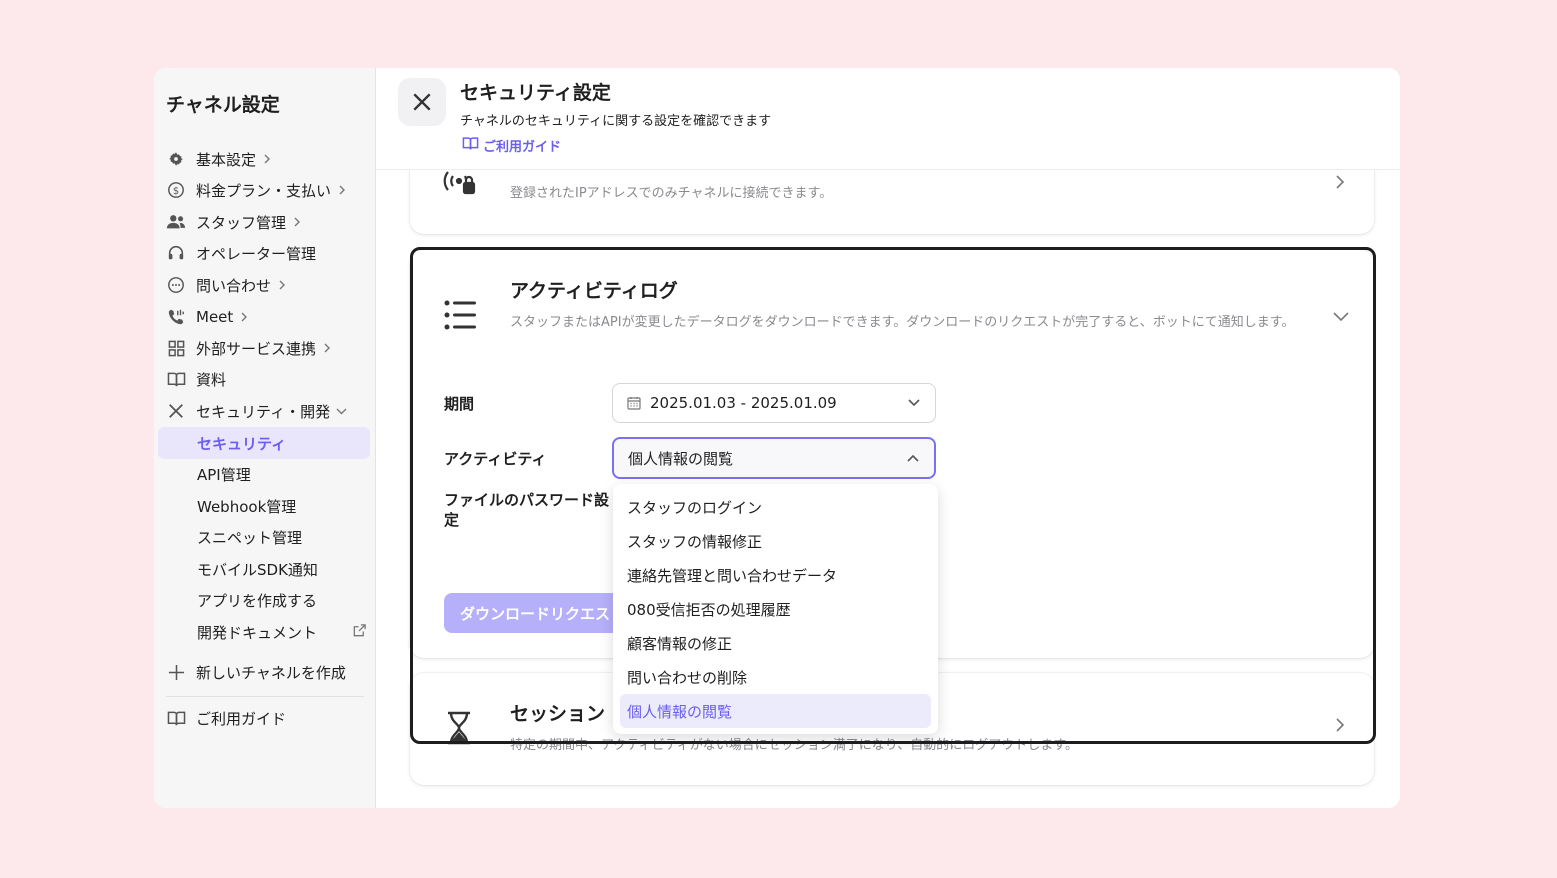 This screenshot has width=1557, height=878. I want to click on dropdown-option: 連絡先管理と問い合わせデータ, so click(772, 575).